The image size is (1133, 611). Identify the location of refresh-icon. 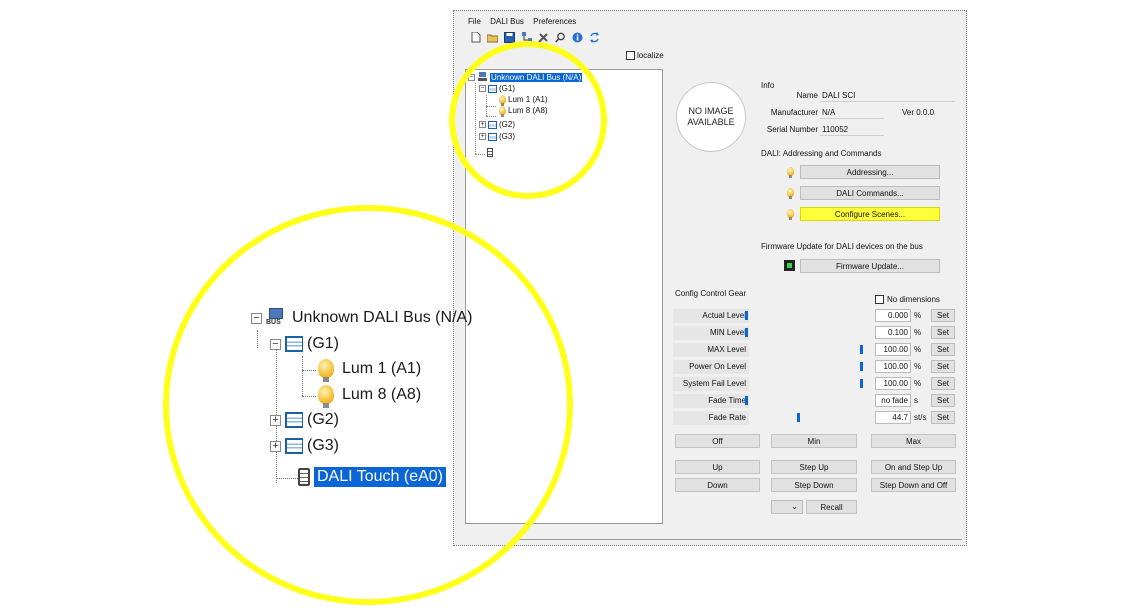
(594, 37).